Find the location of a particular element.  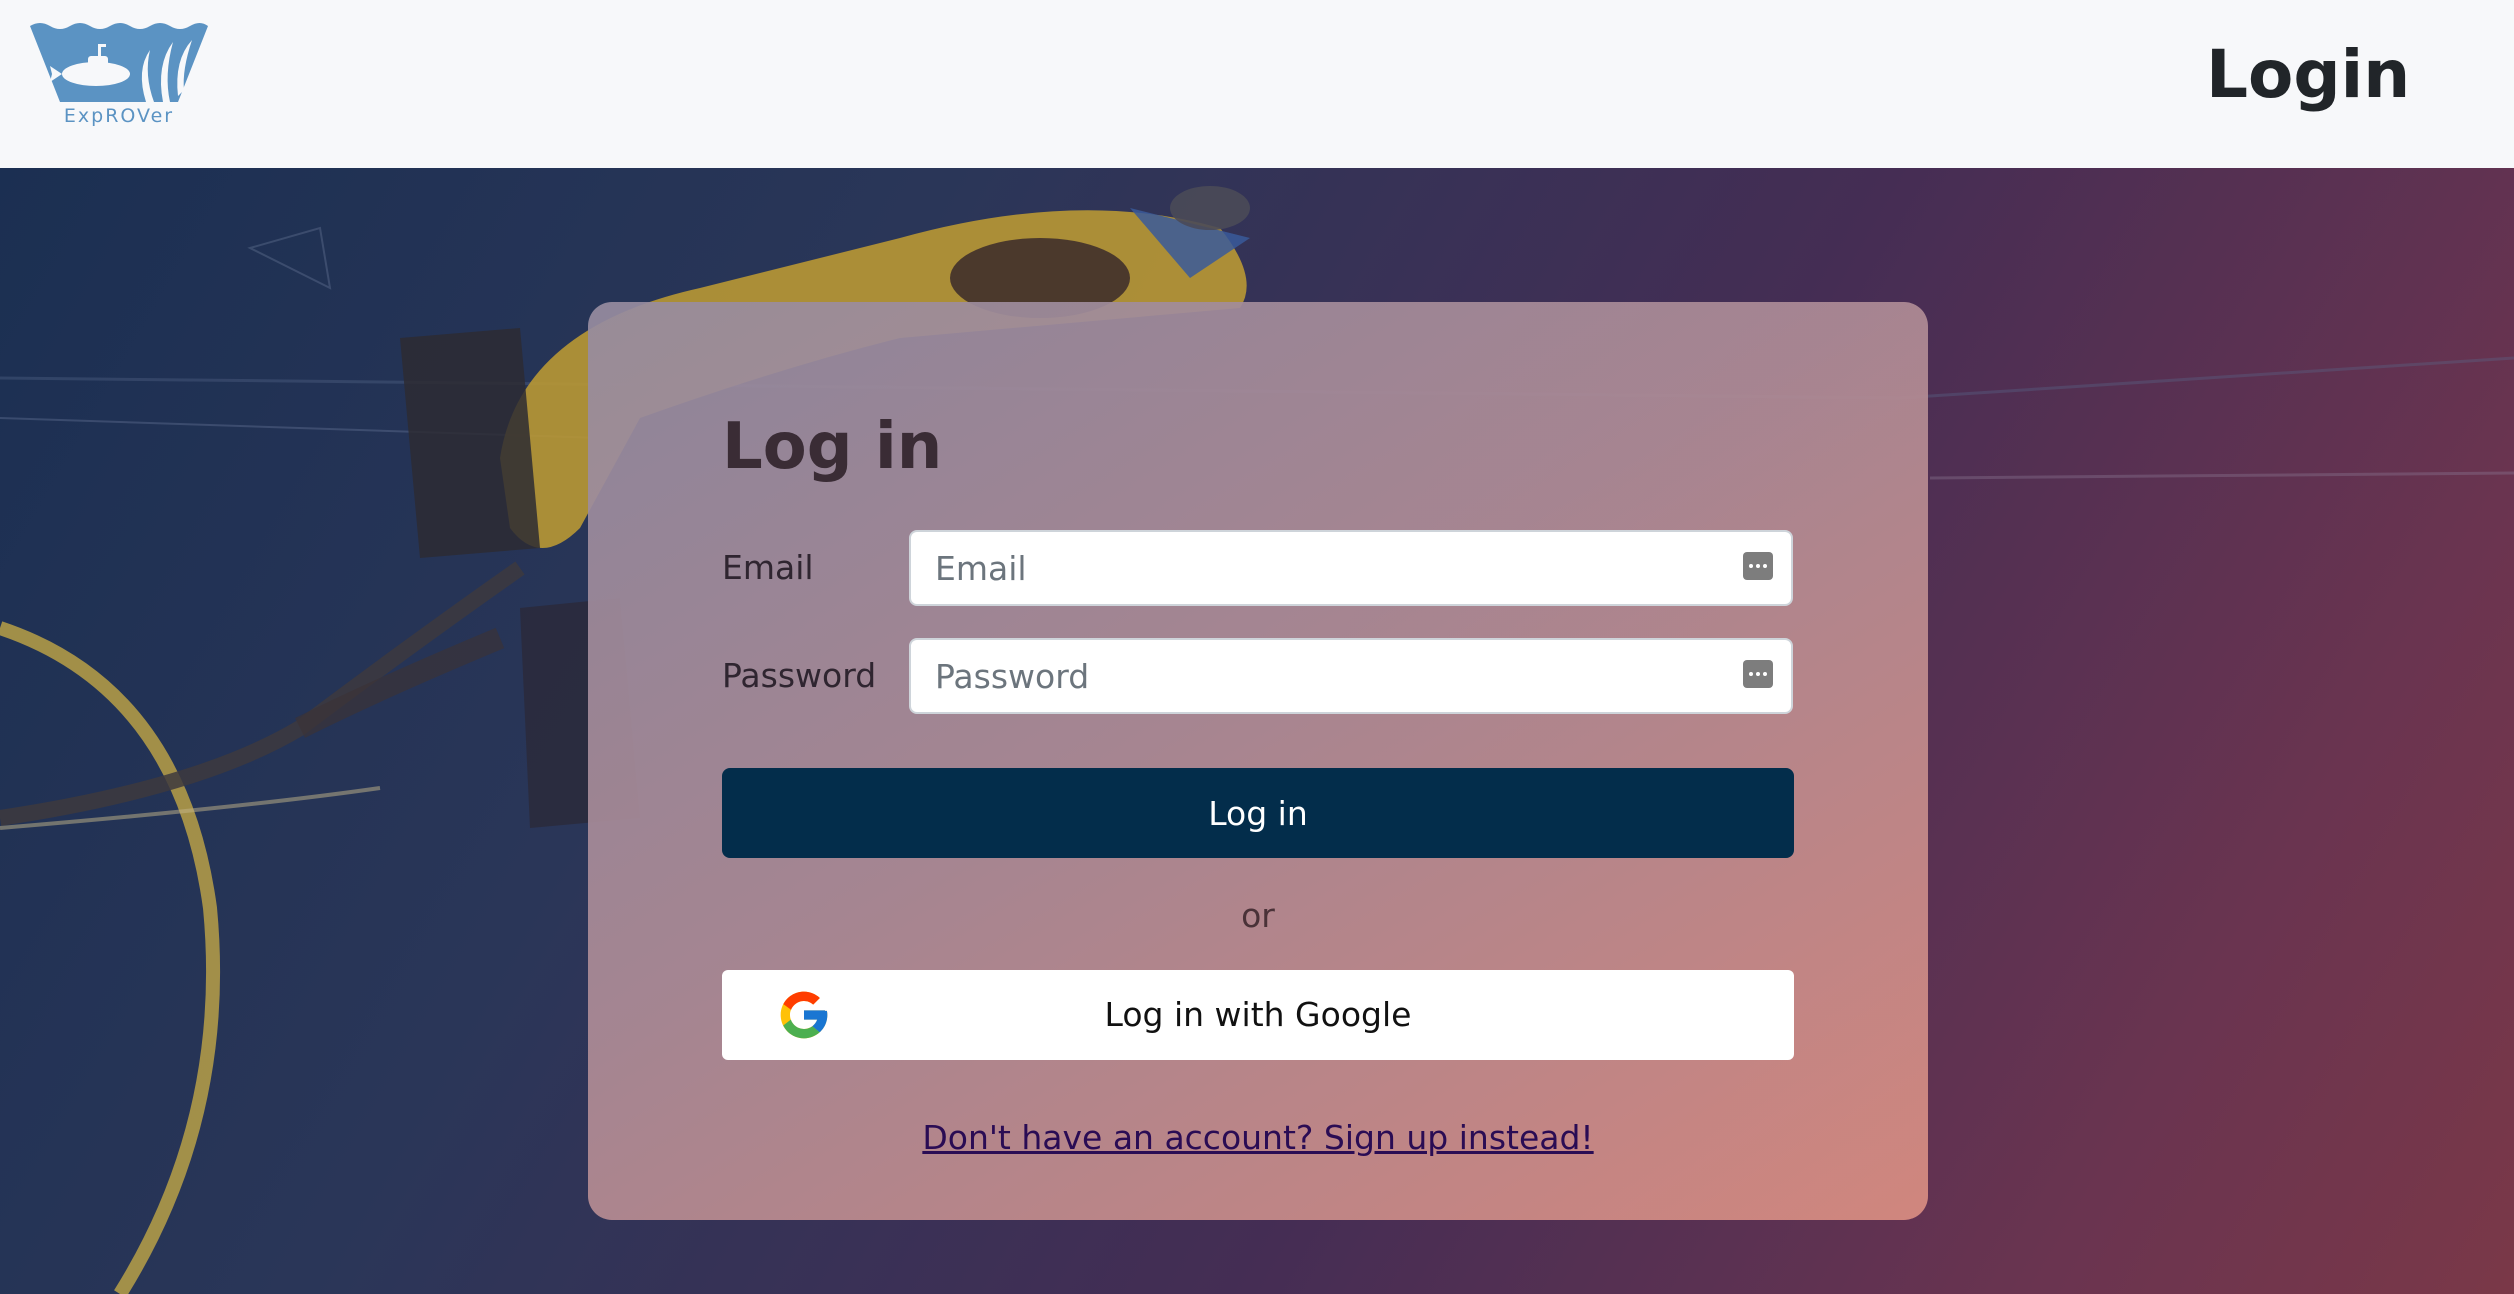

email-field-wrapper is located at coordinates (1351, 568).